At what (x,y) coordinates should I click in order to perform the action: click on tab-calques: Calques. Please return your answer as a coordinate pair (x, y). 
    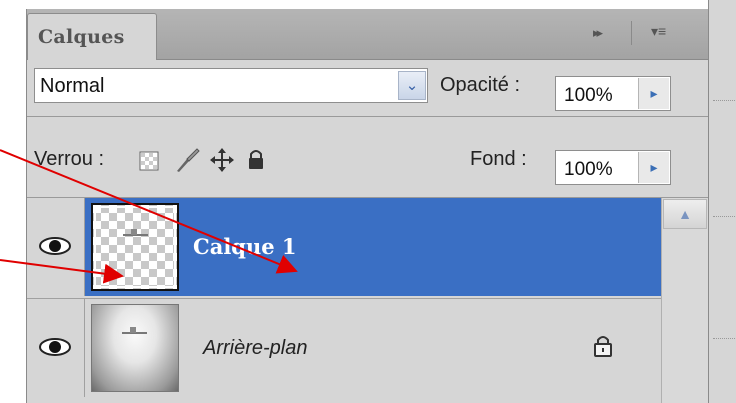
    Looking at the image, I should click on (92, 36).